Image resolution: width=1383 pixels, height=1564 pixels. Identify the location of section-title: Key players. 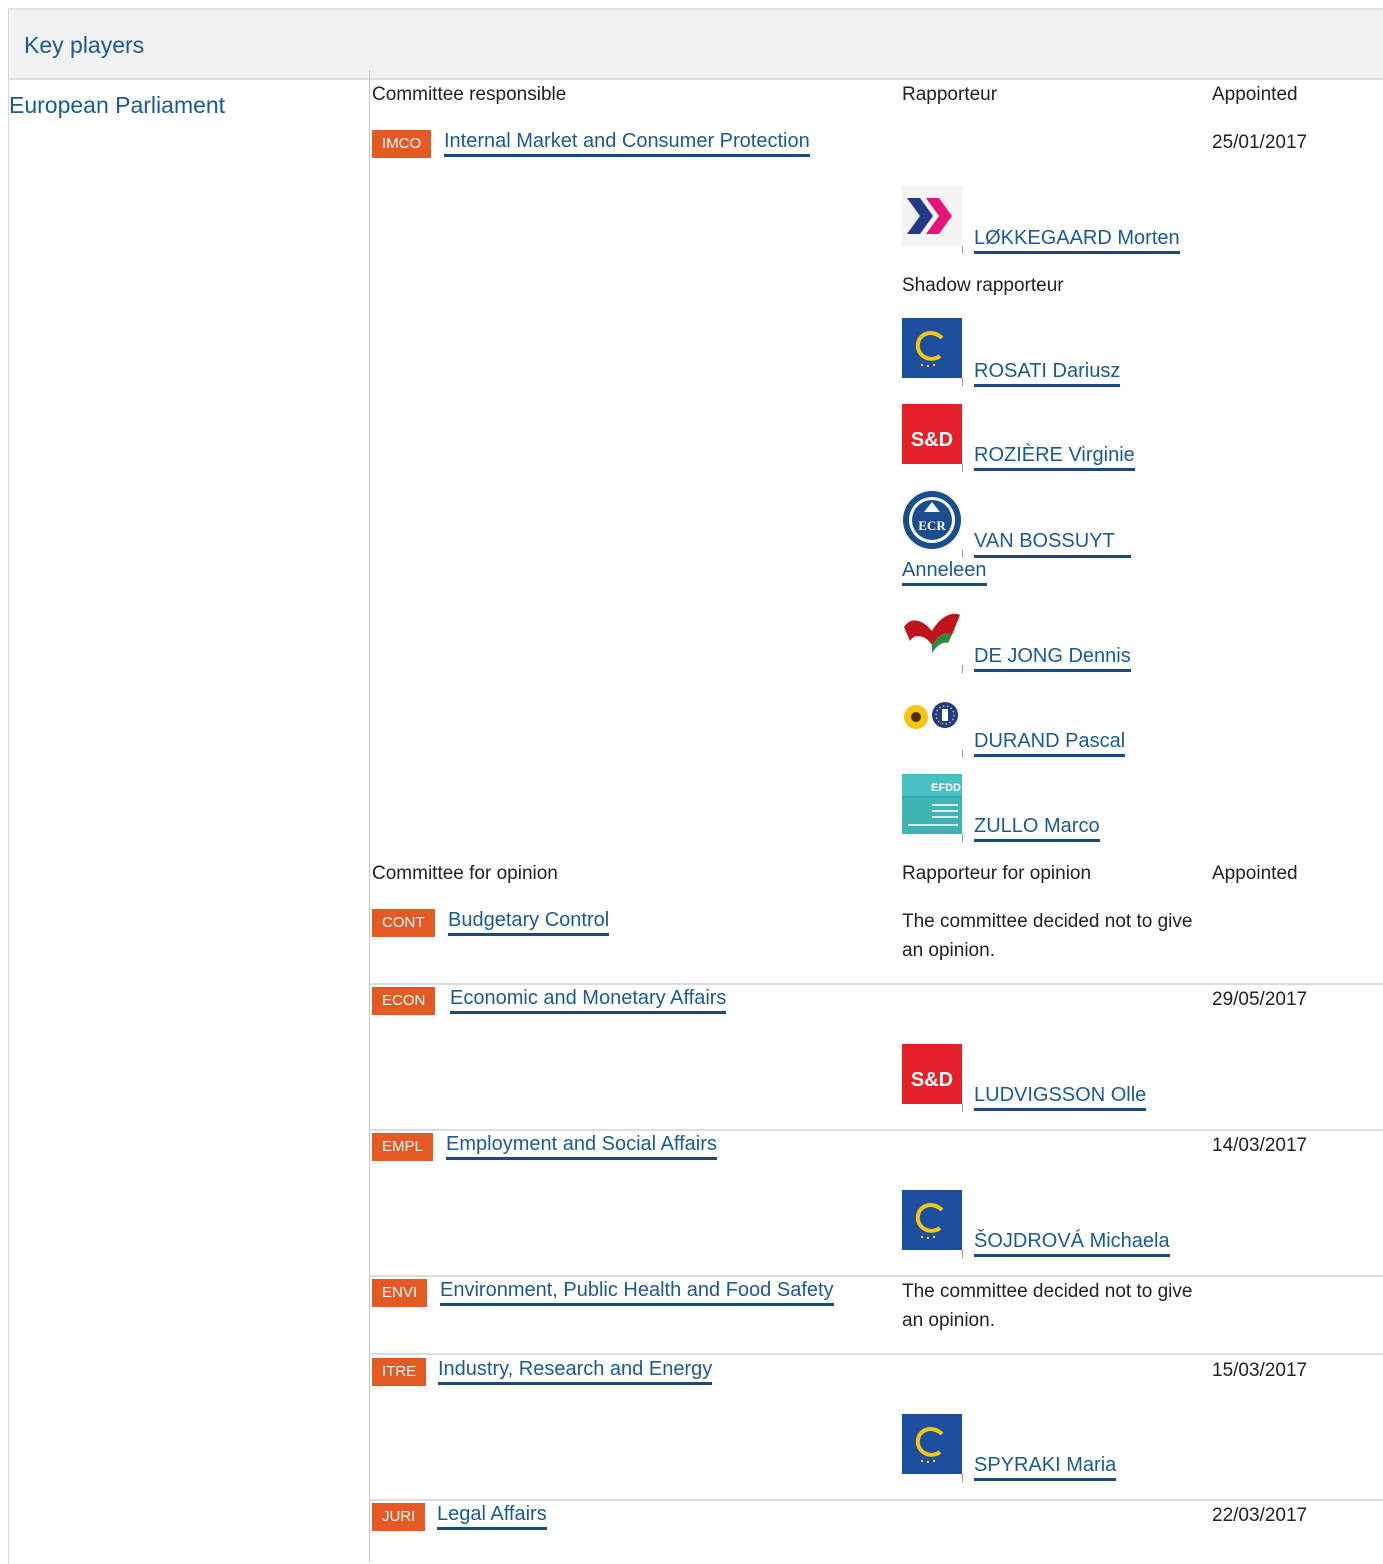
(84, 45).